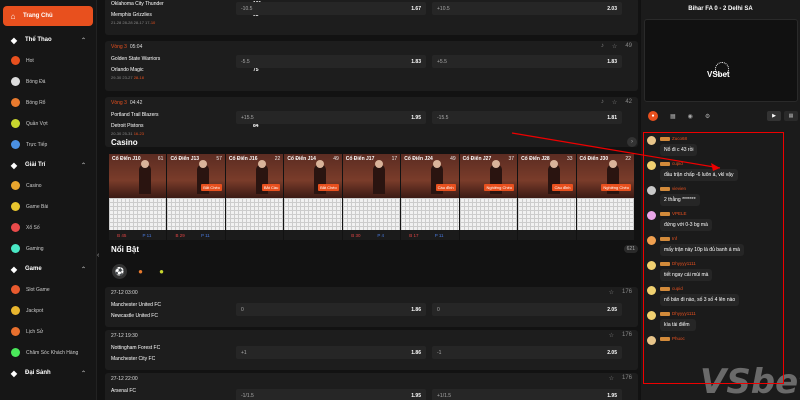 This screenshot has width=800, height=400. What do you see at coordinates (271, 187) in the screenshot?
I see `road-tag: Bắt Cầu` at bounding box center [271, 187].